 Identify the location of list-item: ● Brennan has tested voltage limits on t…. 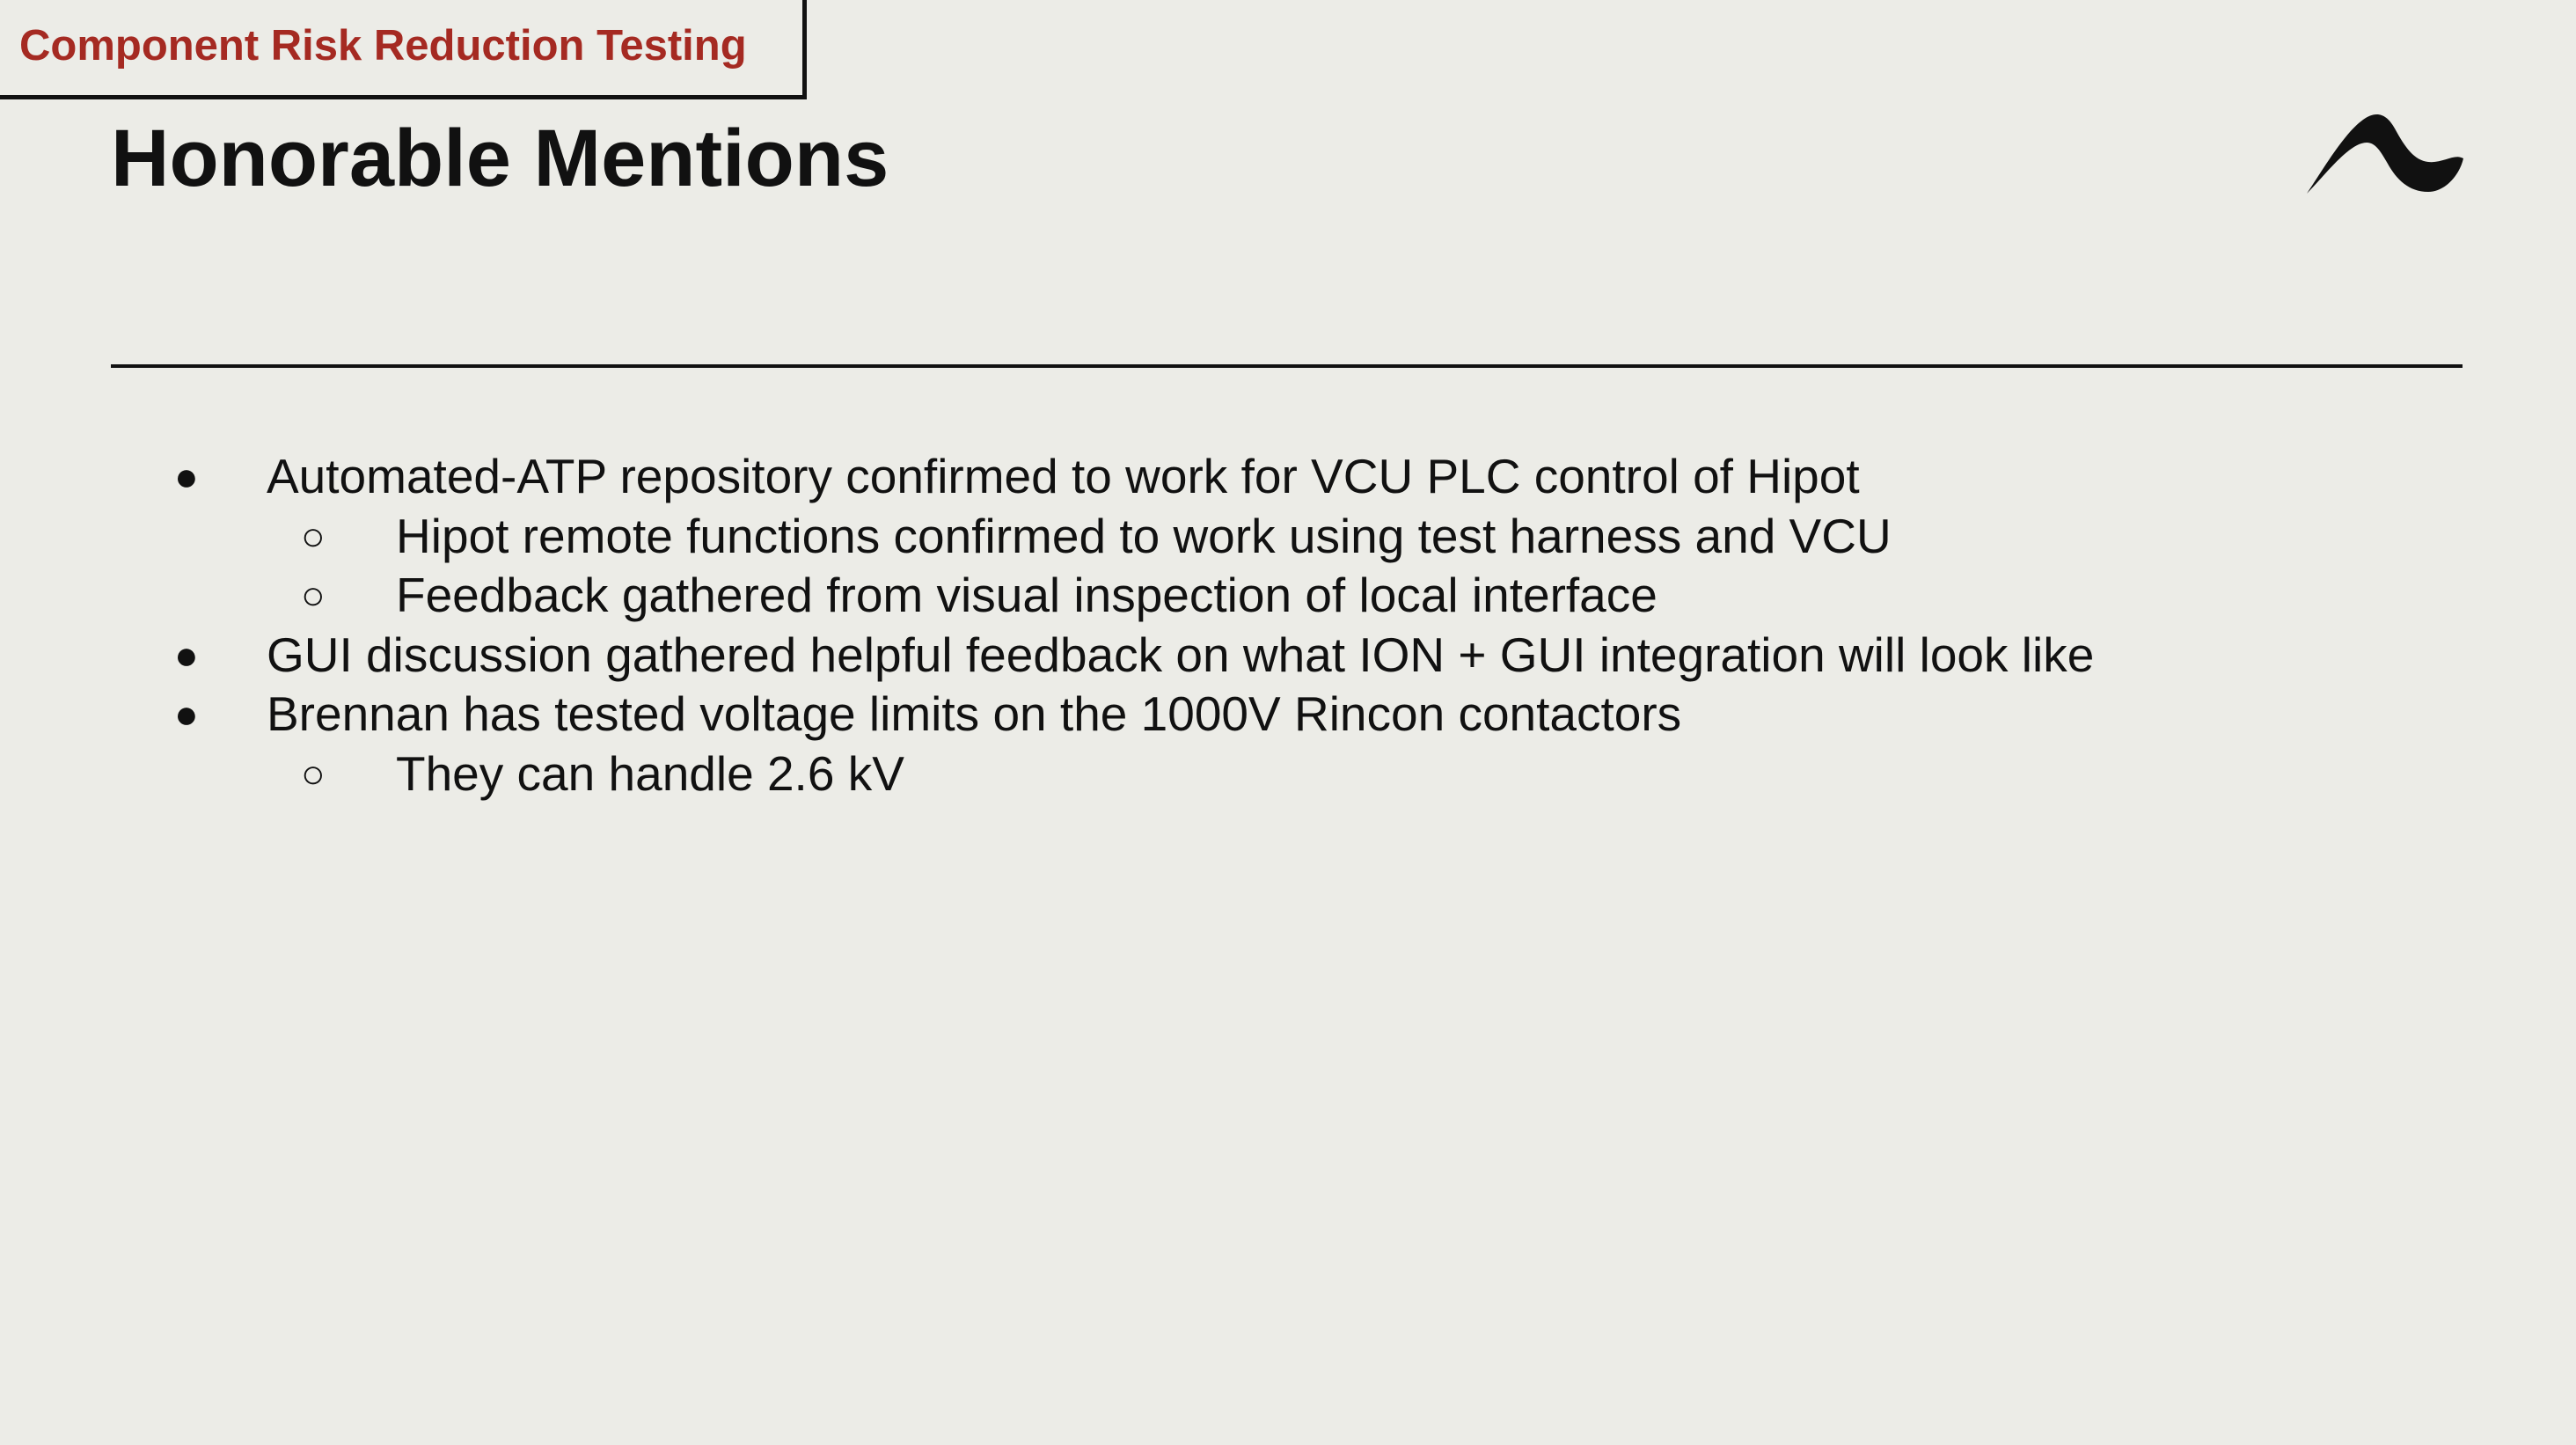
(1288, 715).